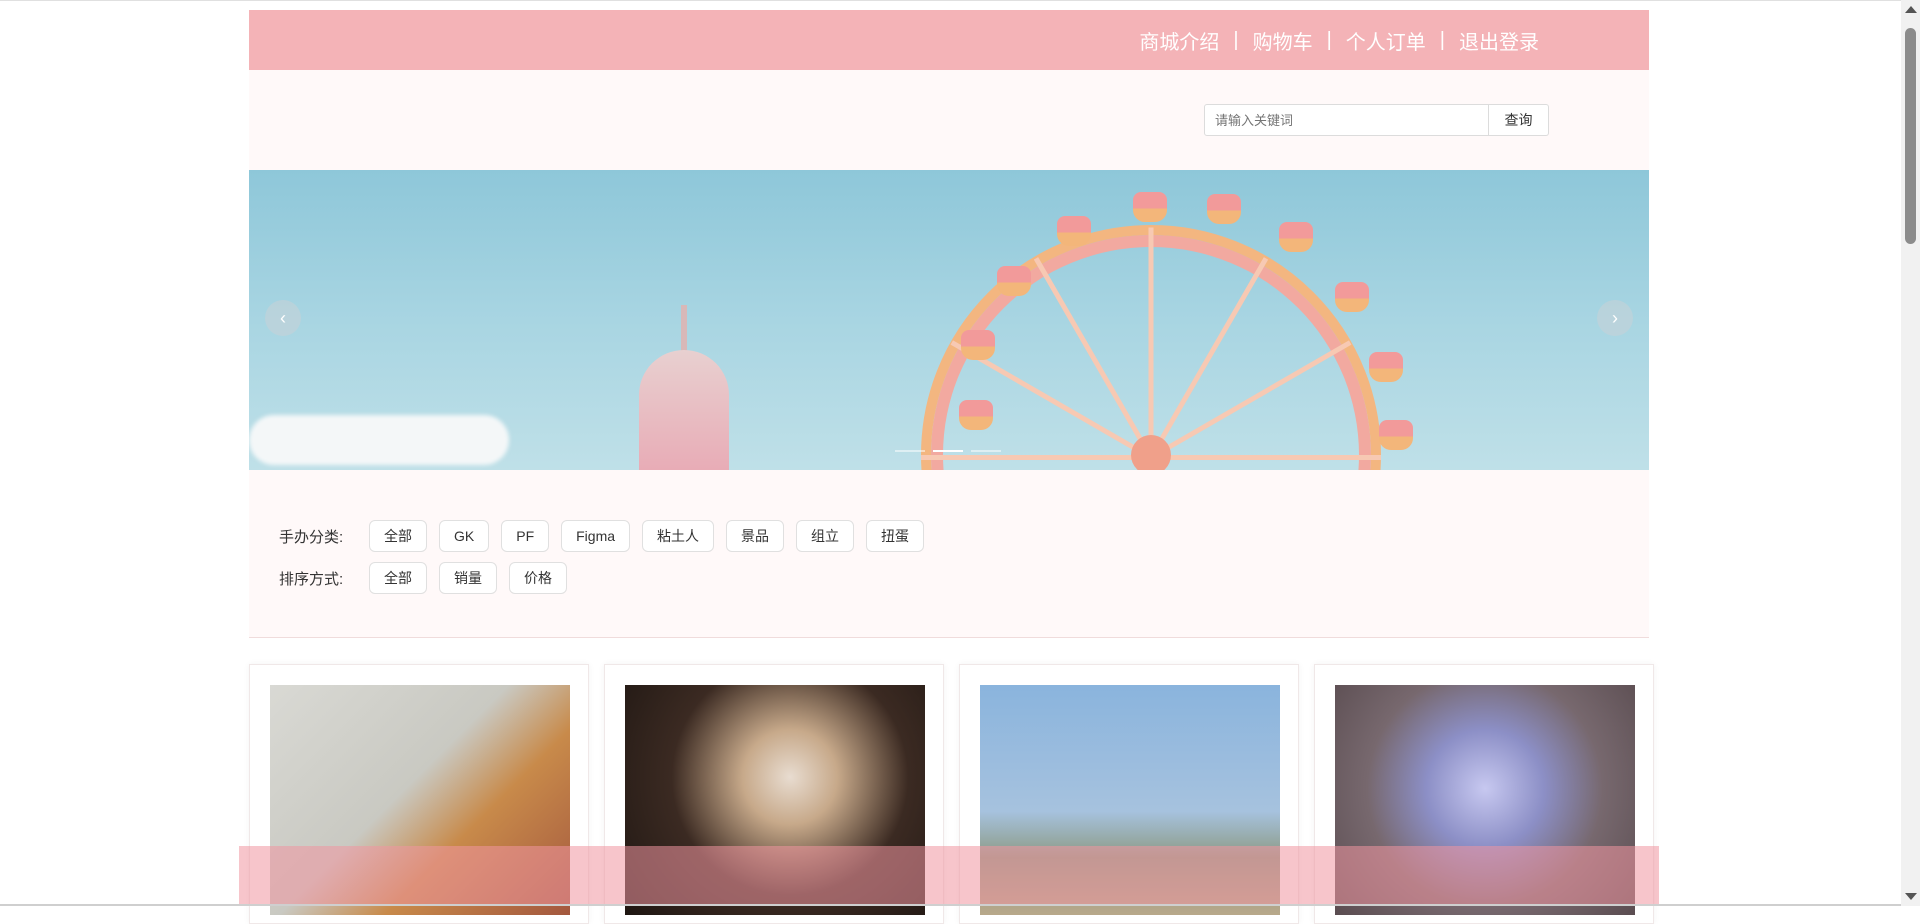  What do you see at coordinates (464, 536) in the screenshot?
I see `category-chip-gk: GK` at bounding box center [464, 536].